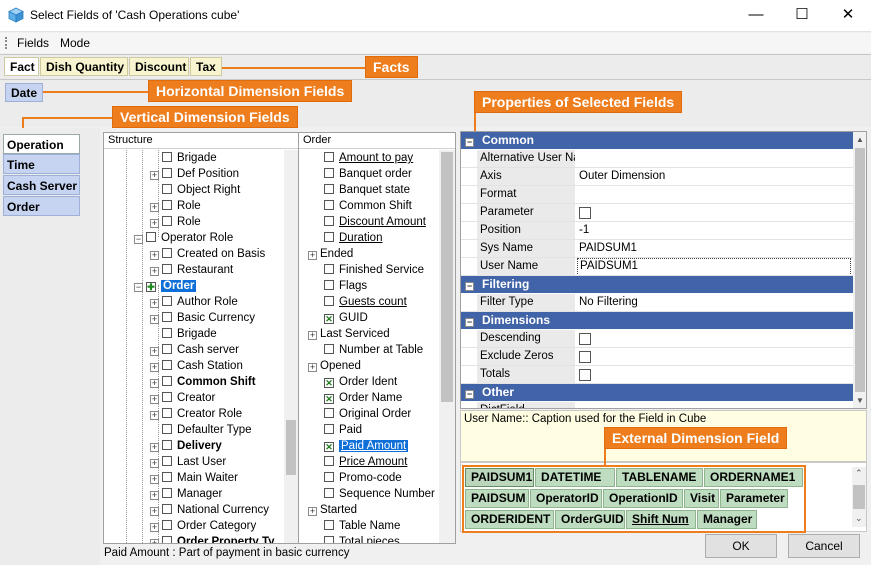  Describe the element at coordinates (291, 346) in the screenshot. I see `structure-scrollbar` at that location.